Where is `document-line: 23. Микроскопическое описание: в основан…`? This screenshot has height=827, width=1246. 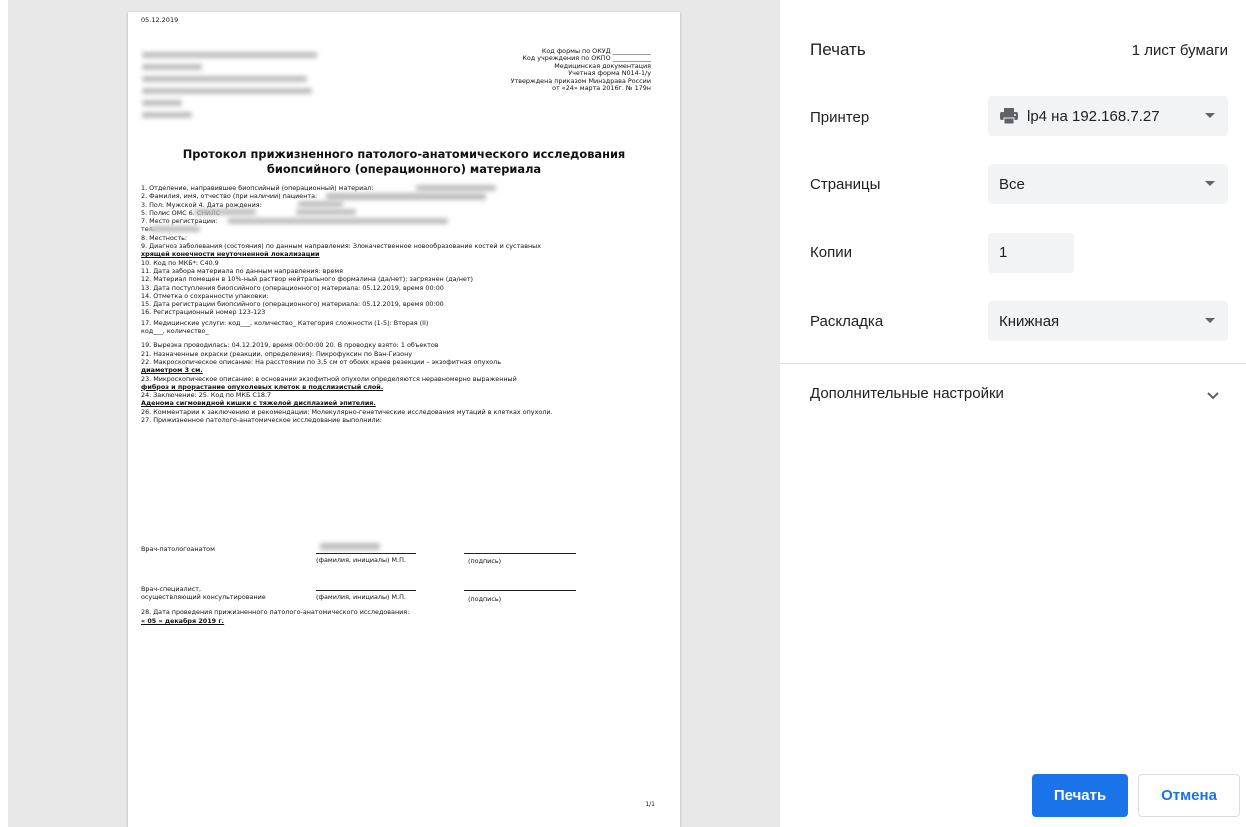
document-line: 23. Микроскопическое описание: в основан… is located at coordinates (329, 378).